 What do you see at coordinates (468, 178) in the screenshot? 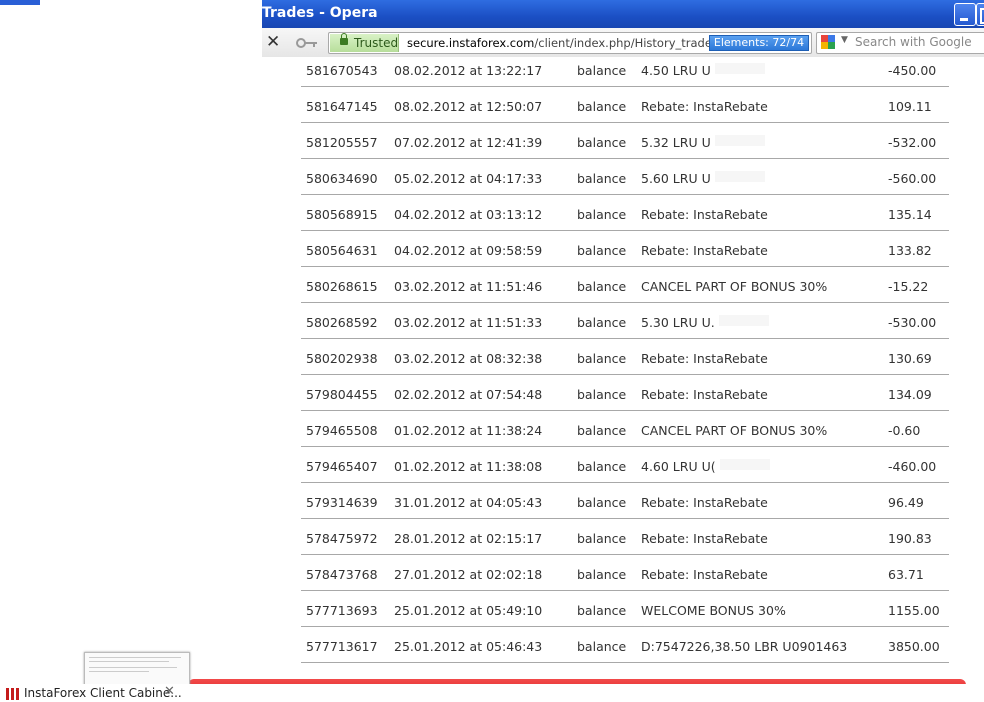
I see `trade-date: 05.02.2012 at 04:17:33` at bounding box center [468, 178].